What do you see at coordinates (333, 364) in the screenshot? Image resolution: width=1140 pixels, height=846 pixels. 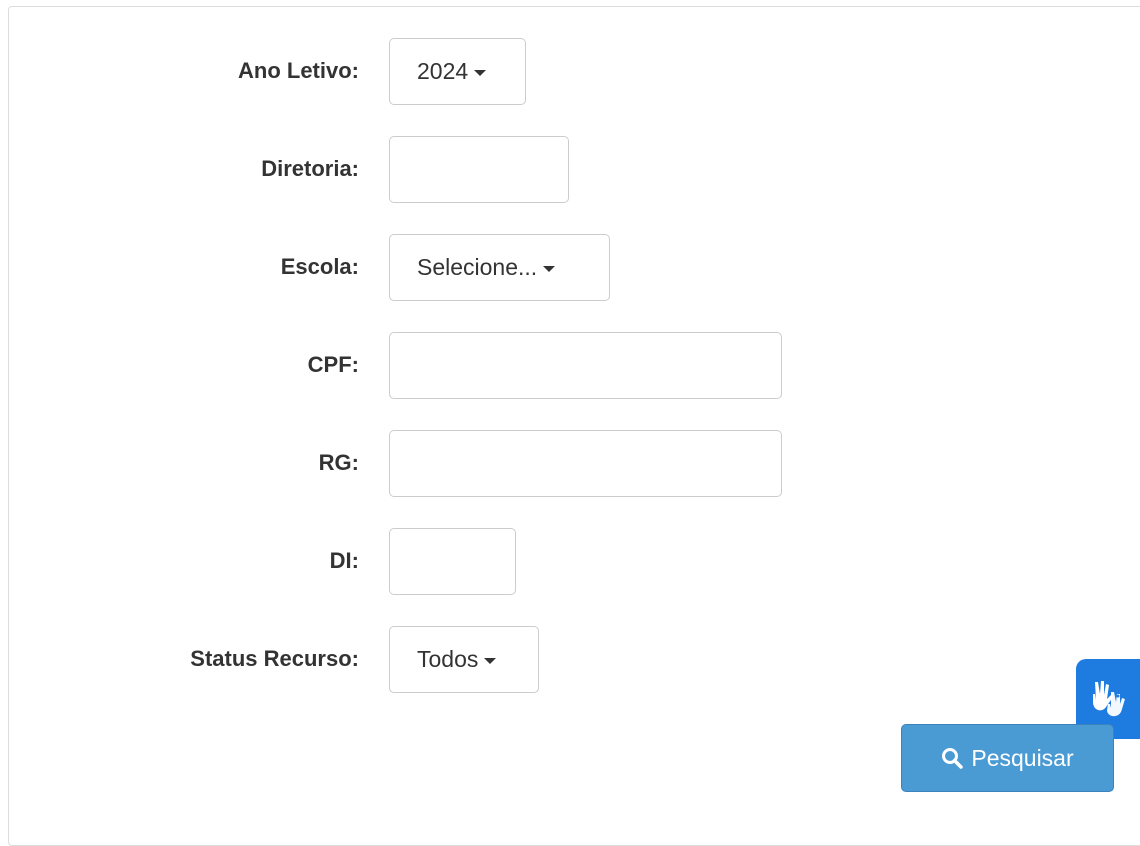 I see `cpf-label: CPF:` at bounding box center [333, 364].